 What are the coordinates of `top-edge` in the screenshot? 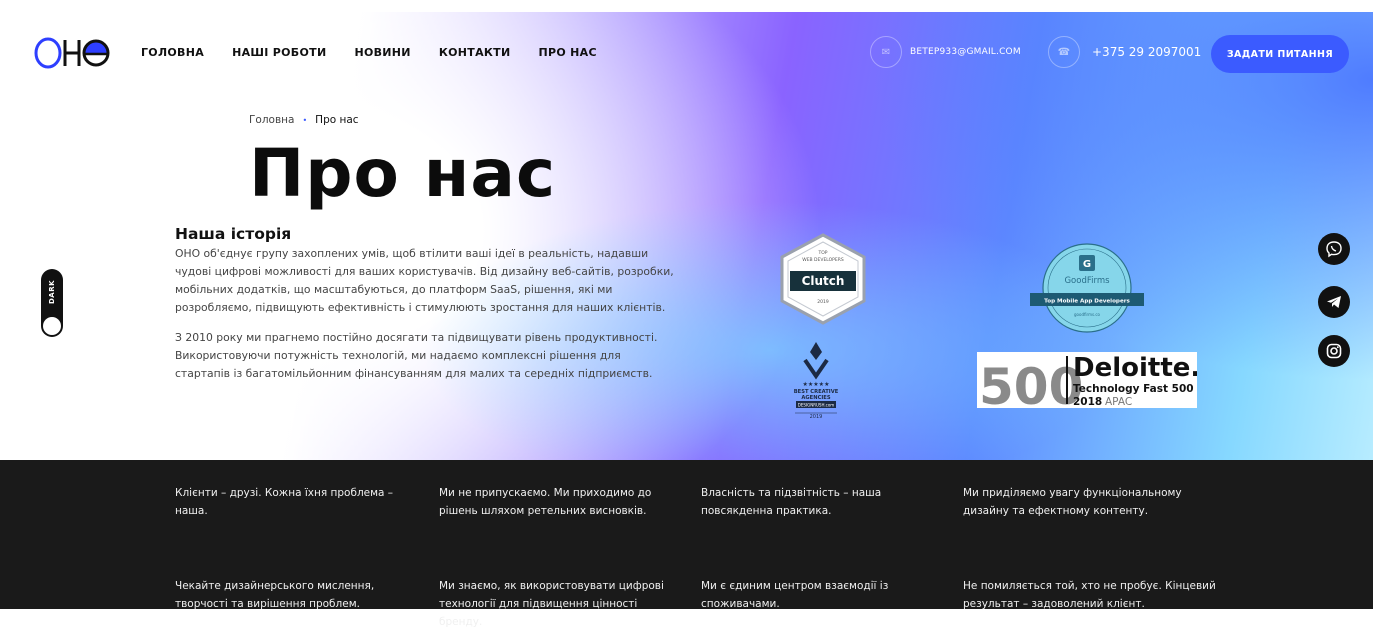 It's located at (686, 6).